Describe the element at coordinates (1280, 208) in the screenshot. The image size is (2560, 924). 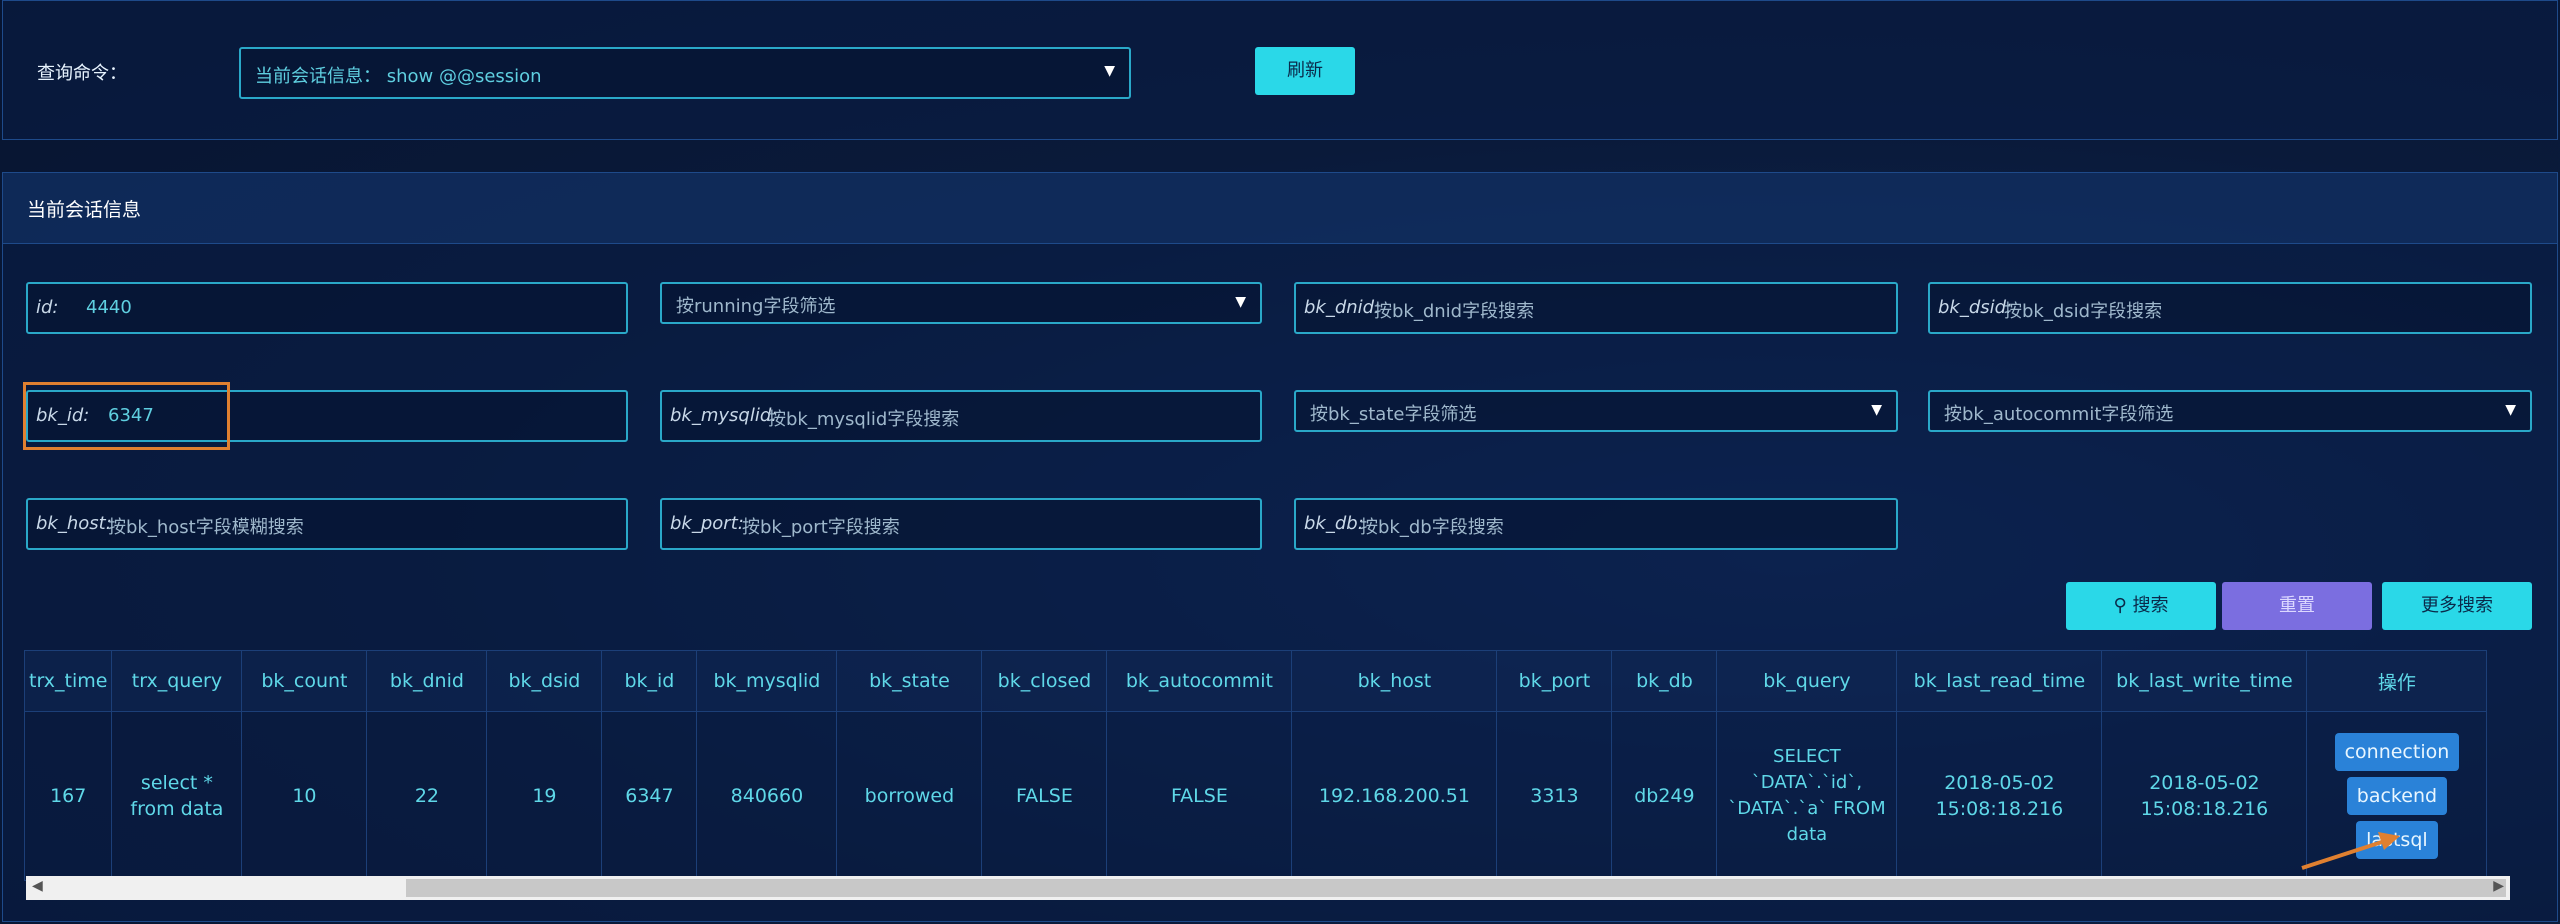
I see `panel-header: 当前会话信息` at that location.